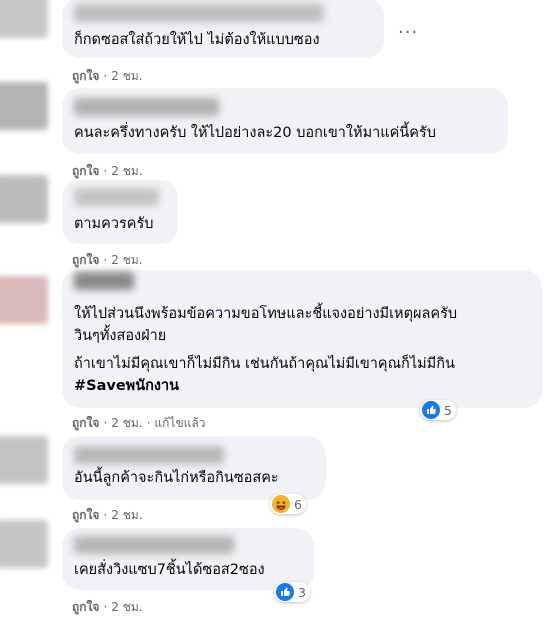 The width and height of the screenshot is (554, 622). What do you see at coordinates (223, 29) in the screenshot?
I see `comment-bubble: ก็กดซอสใส่ถ้วยให้ไป ไม่ต้องให้แบบซอง` at bounding box center [223, 29].